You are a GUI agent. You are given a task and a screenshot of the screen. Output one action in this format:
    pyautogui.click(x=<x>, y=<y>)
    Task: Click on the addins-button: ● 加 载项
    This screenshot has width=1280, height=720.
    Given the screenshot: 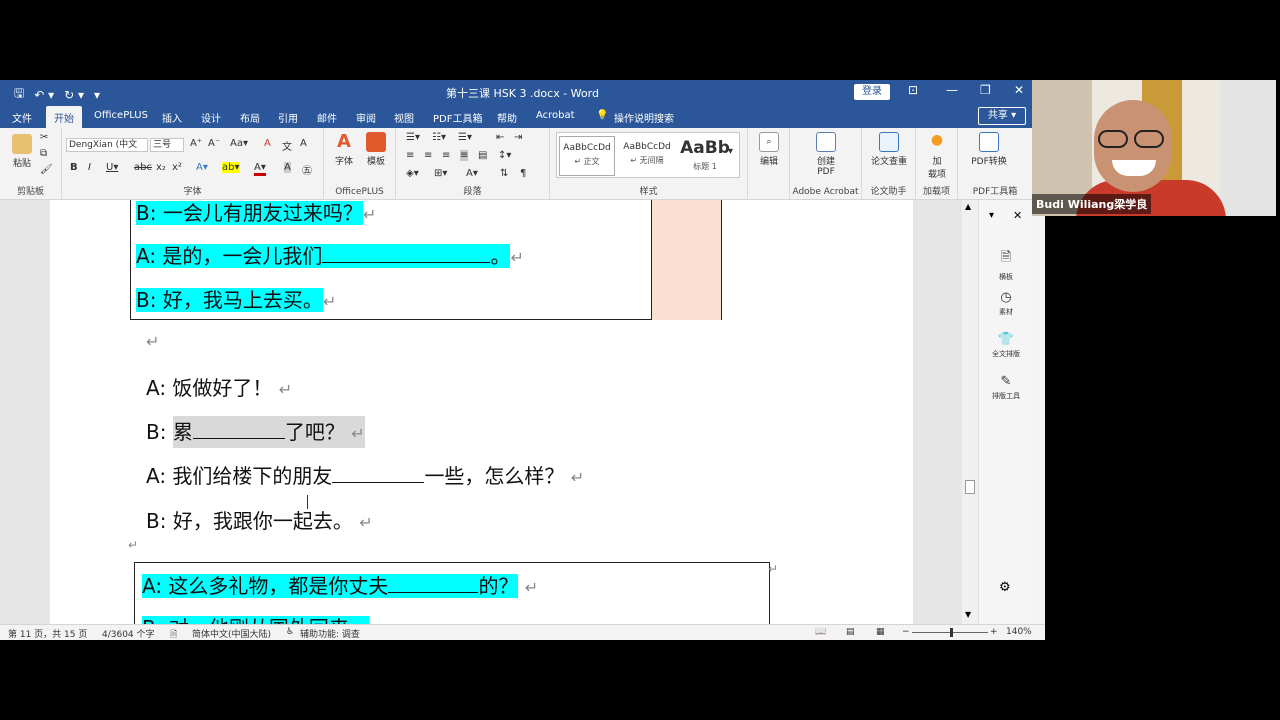 What is the action you would take?
    pyautogui.click(x=937, y=156)
    